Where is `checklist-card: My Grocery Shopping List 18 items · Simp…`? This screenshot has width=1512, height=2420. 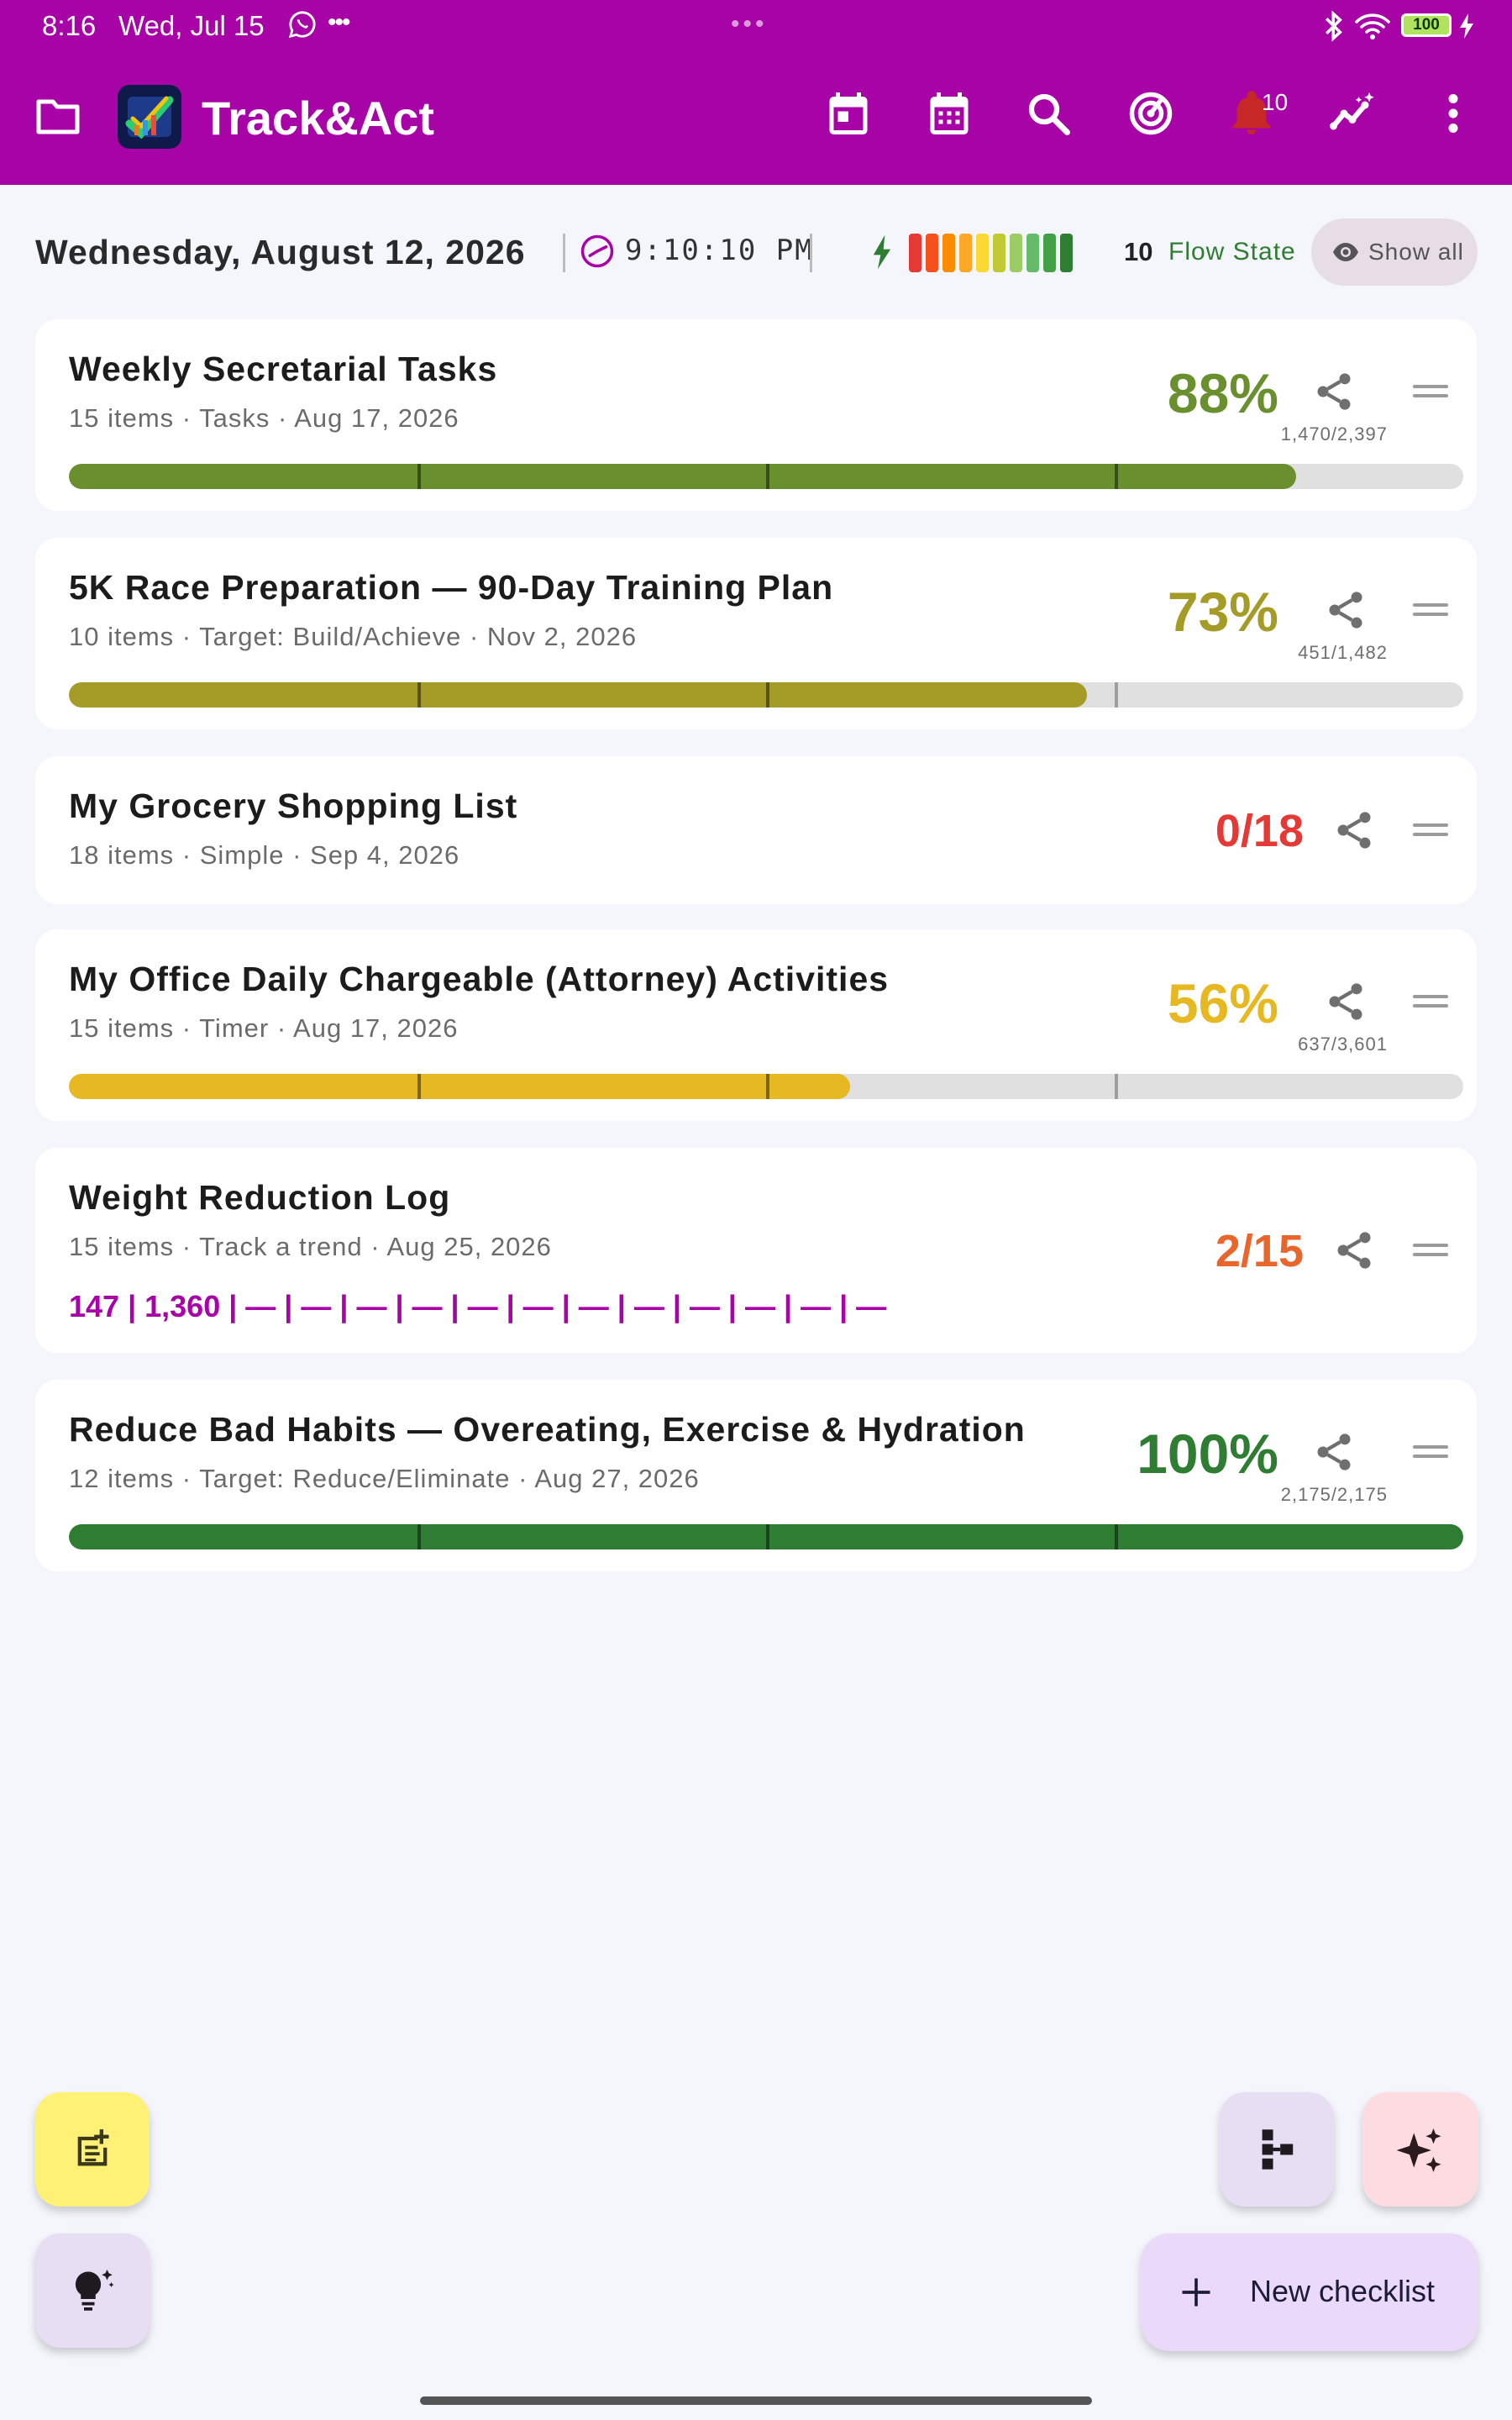
checklist-card: My Grocery Shopping List 18 items · Simp… is located at coordinates (756, 830).